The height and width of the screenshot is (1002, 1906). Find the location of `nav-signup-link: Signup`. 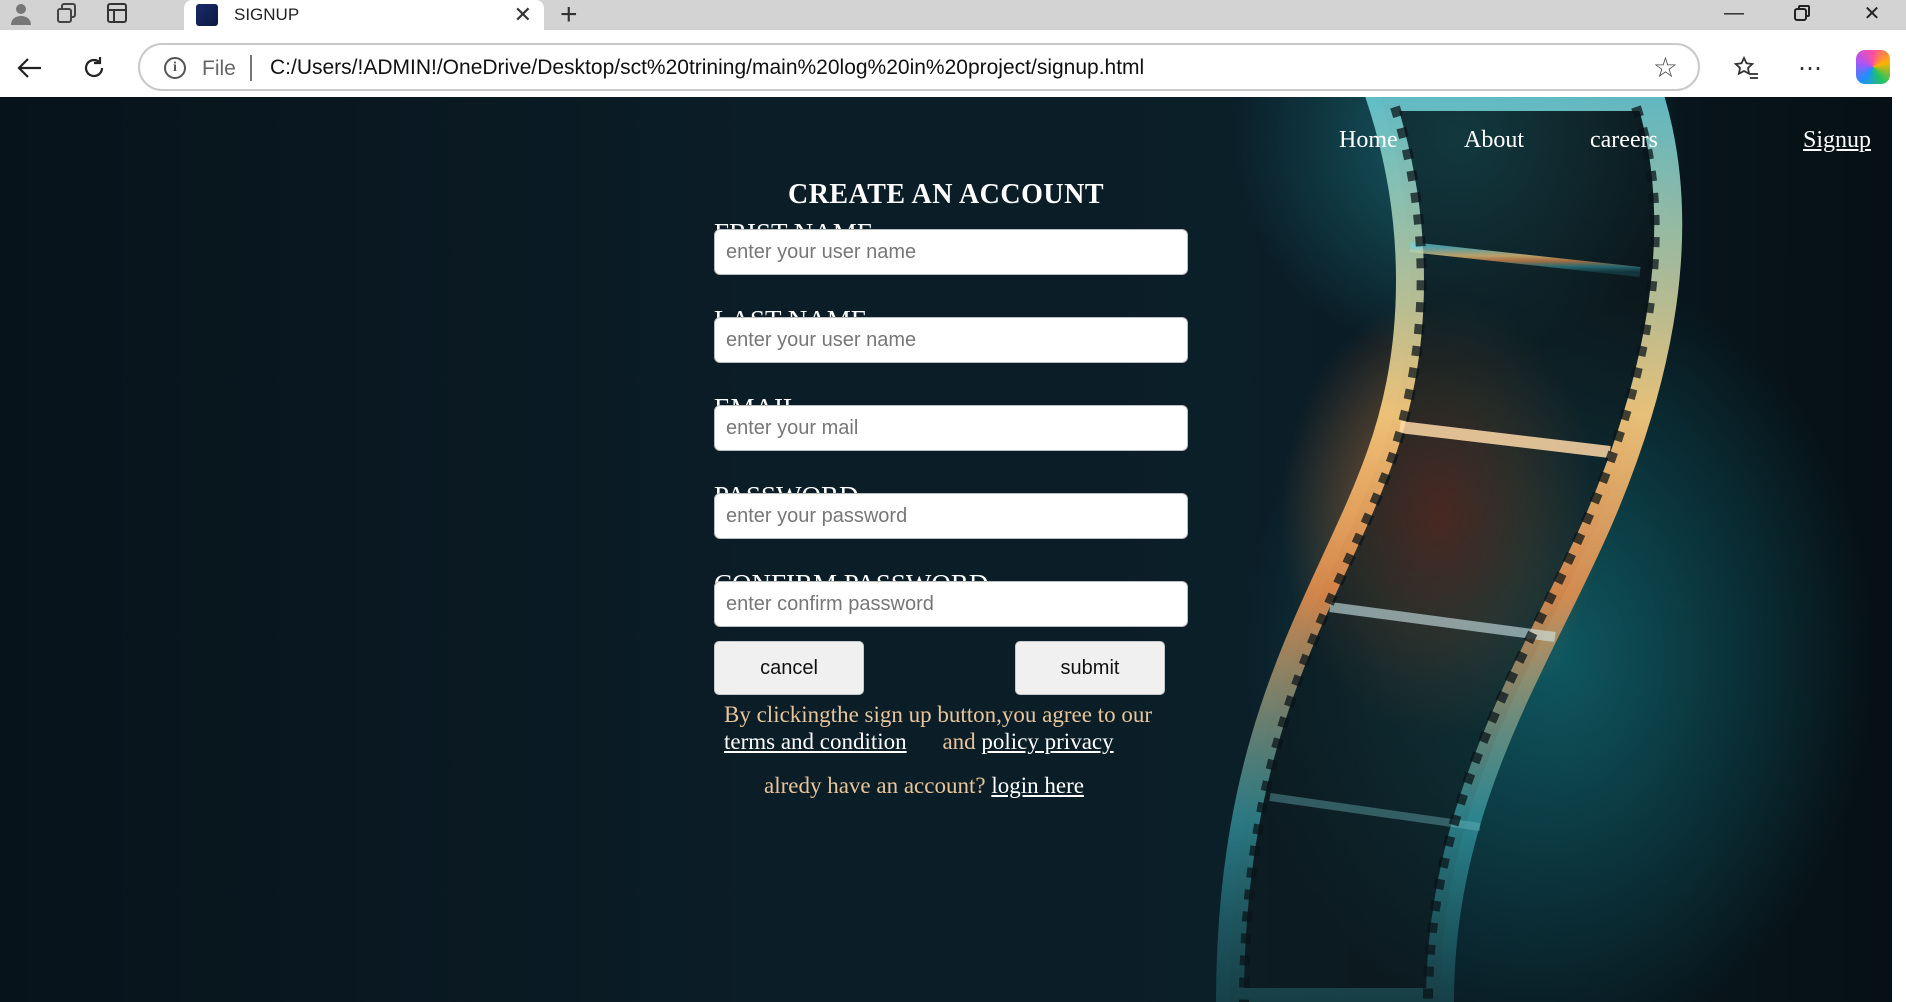

nav-signup-link: Signup is located at coordinates (1837, 140).